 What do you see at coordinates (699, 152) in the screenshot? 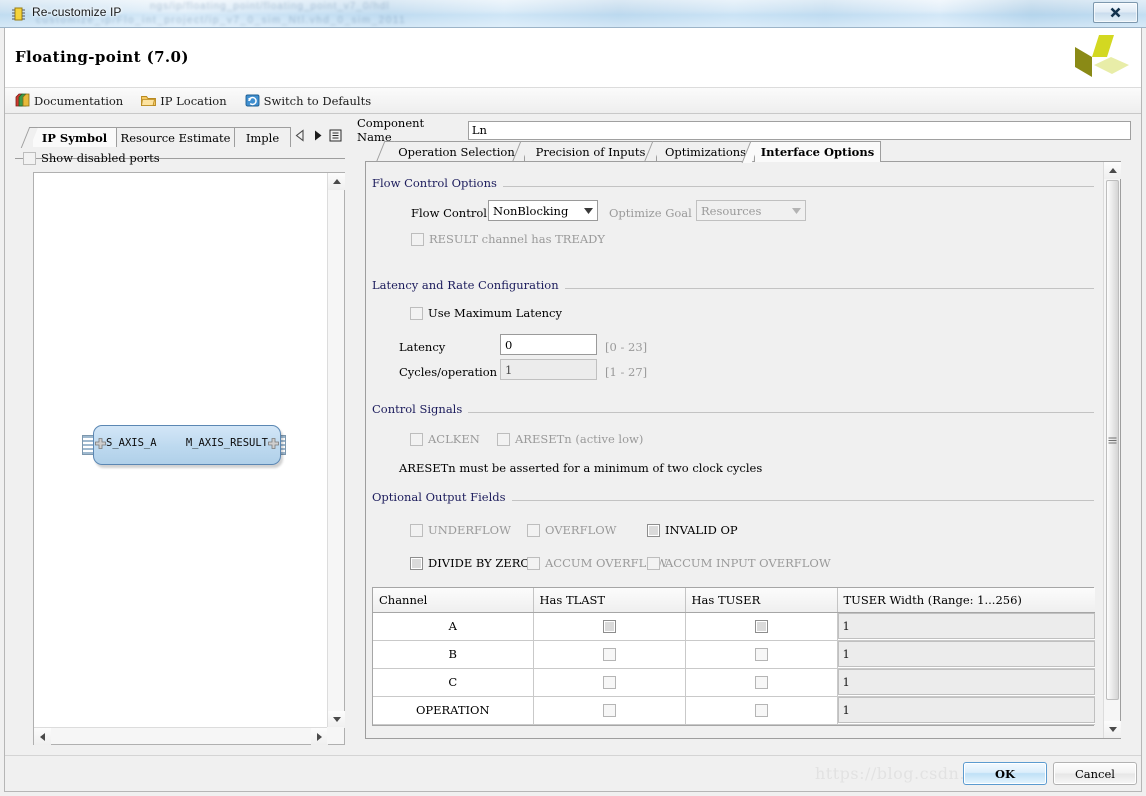
I see `tab-optimizations: Optimizations` at bounding box center [699, 152].